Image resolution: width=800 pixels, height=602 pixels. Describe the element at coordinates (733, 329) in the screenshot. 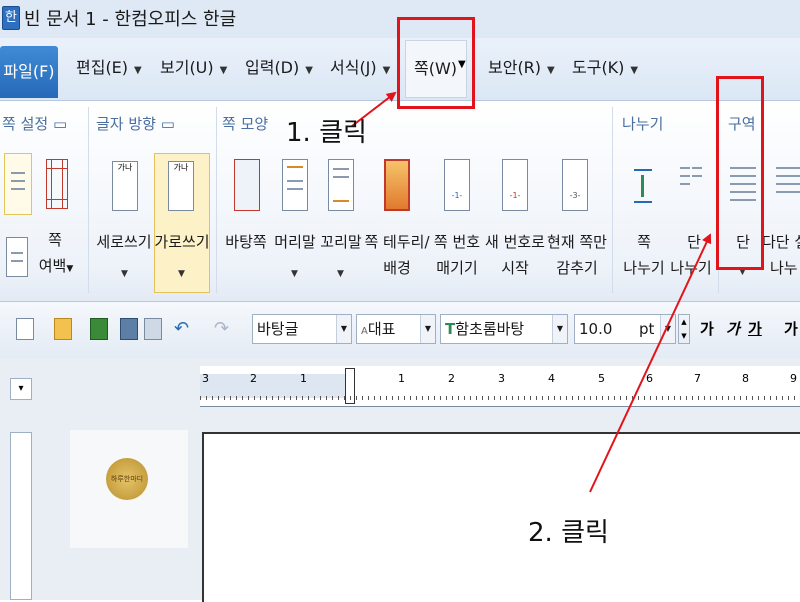

I see `italic-button: 가` at that location.